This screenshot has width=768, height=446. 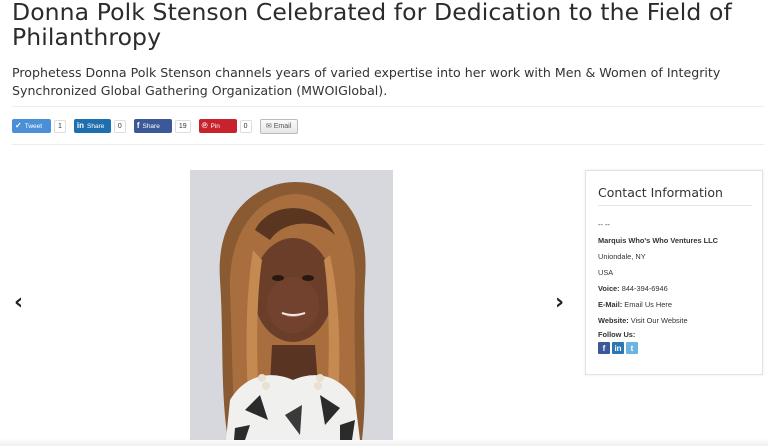 I want to click on tweet-button: ✓ Tweet, so click(x=31, y=126).